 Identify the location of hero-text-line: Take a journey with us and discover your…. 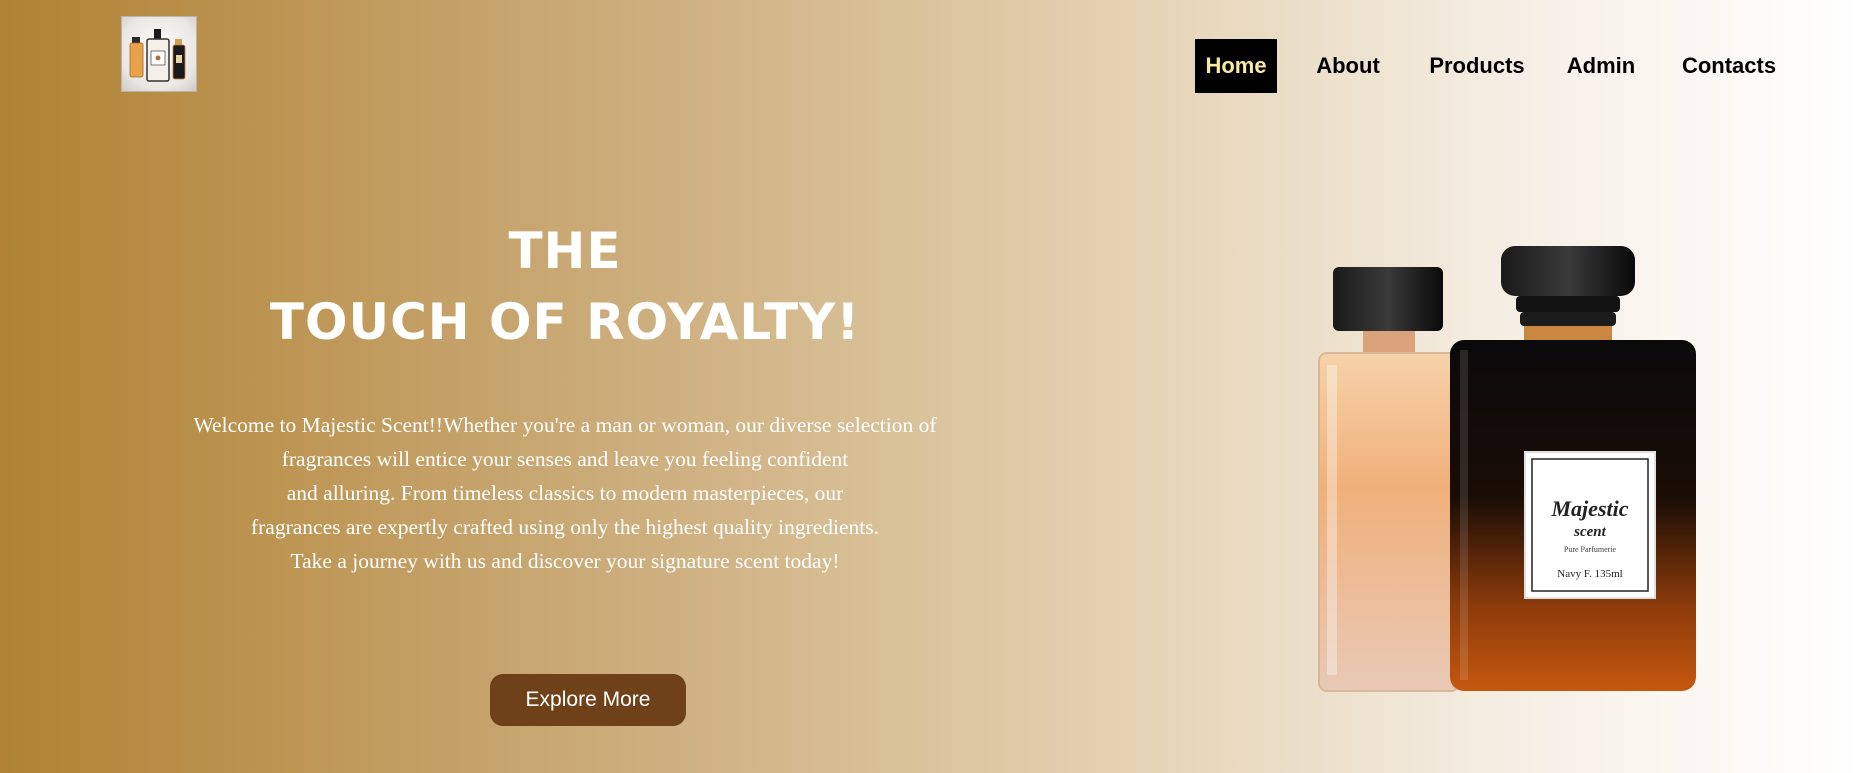
(565, 561).